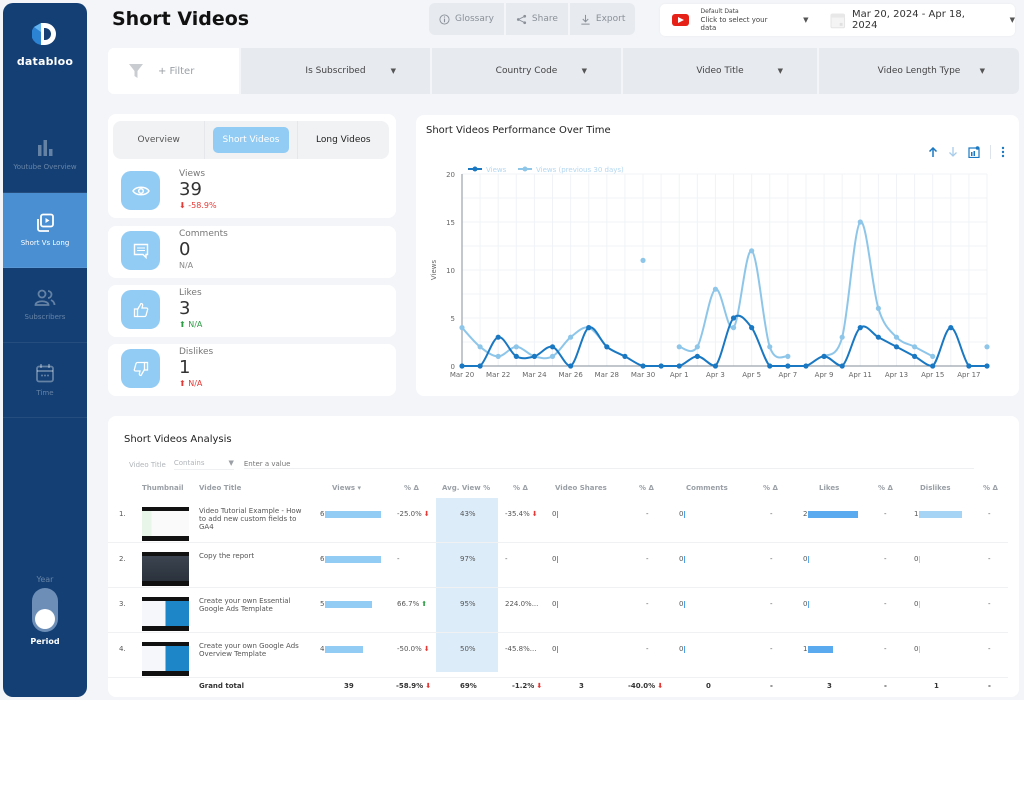 Image resolution: width=1024 pixels, height=786 pixels. What do you see at coordinates (474, 19) in the screenshot?
I see `glossary-label: Glossary` at bounding box center [474, 19].